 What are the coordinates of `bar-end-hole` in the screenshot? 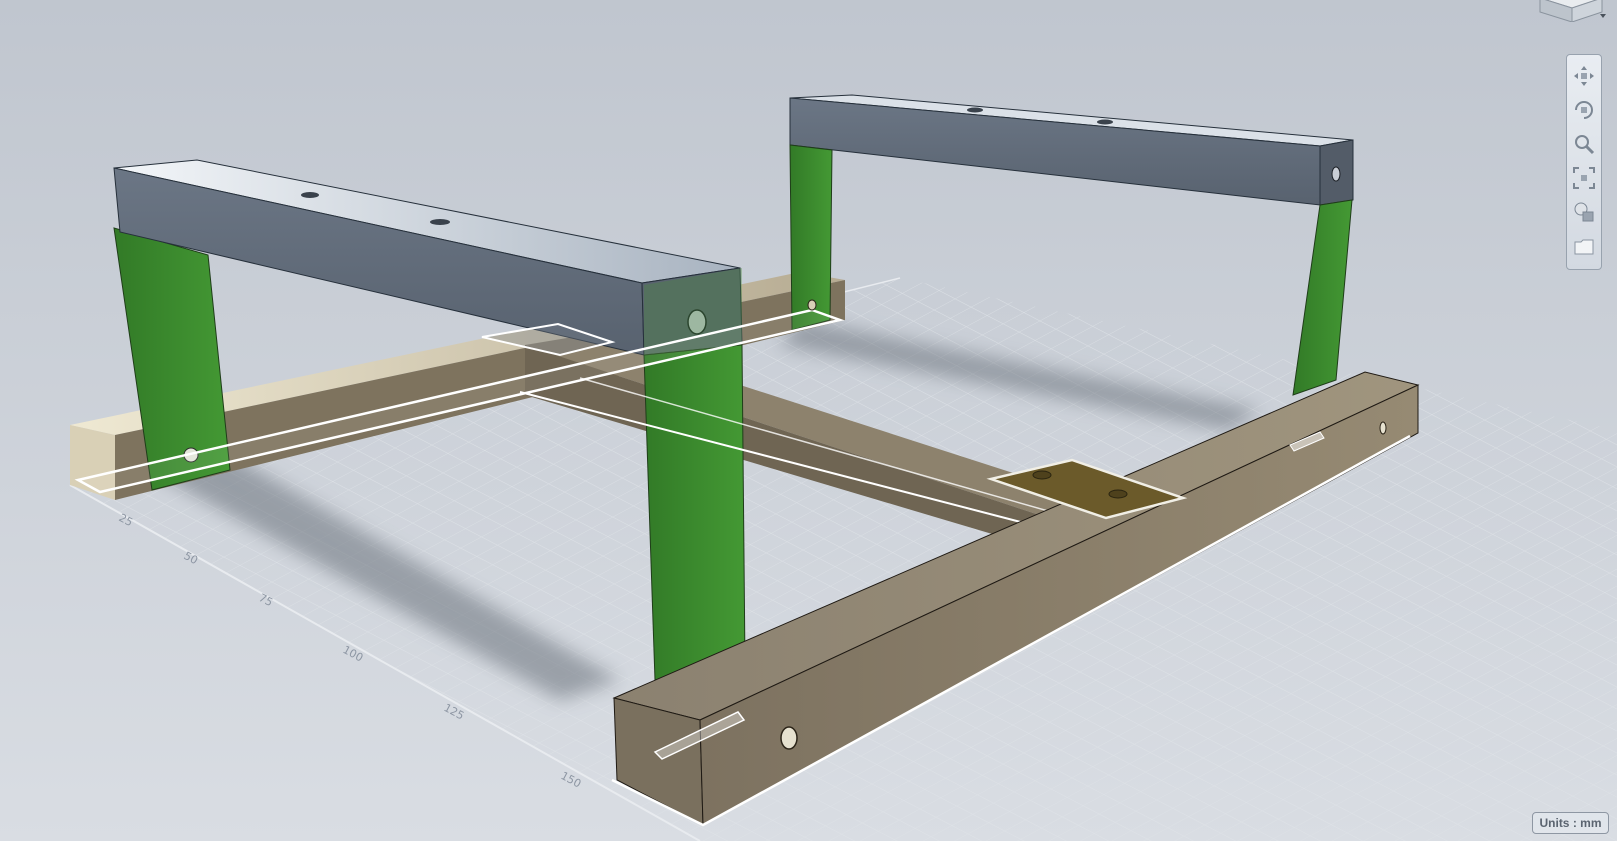 It's located at (1336, 174).